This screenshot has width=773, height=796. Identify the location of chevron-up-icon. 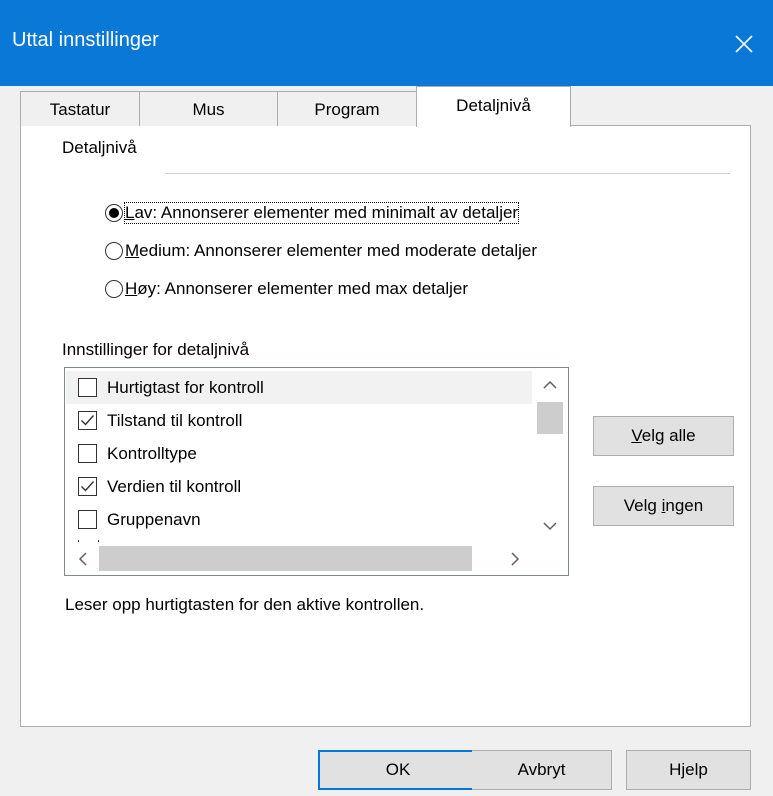
(550, 384).